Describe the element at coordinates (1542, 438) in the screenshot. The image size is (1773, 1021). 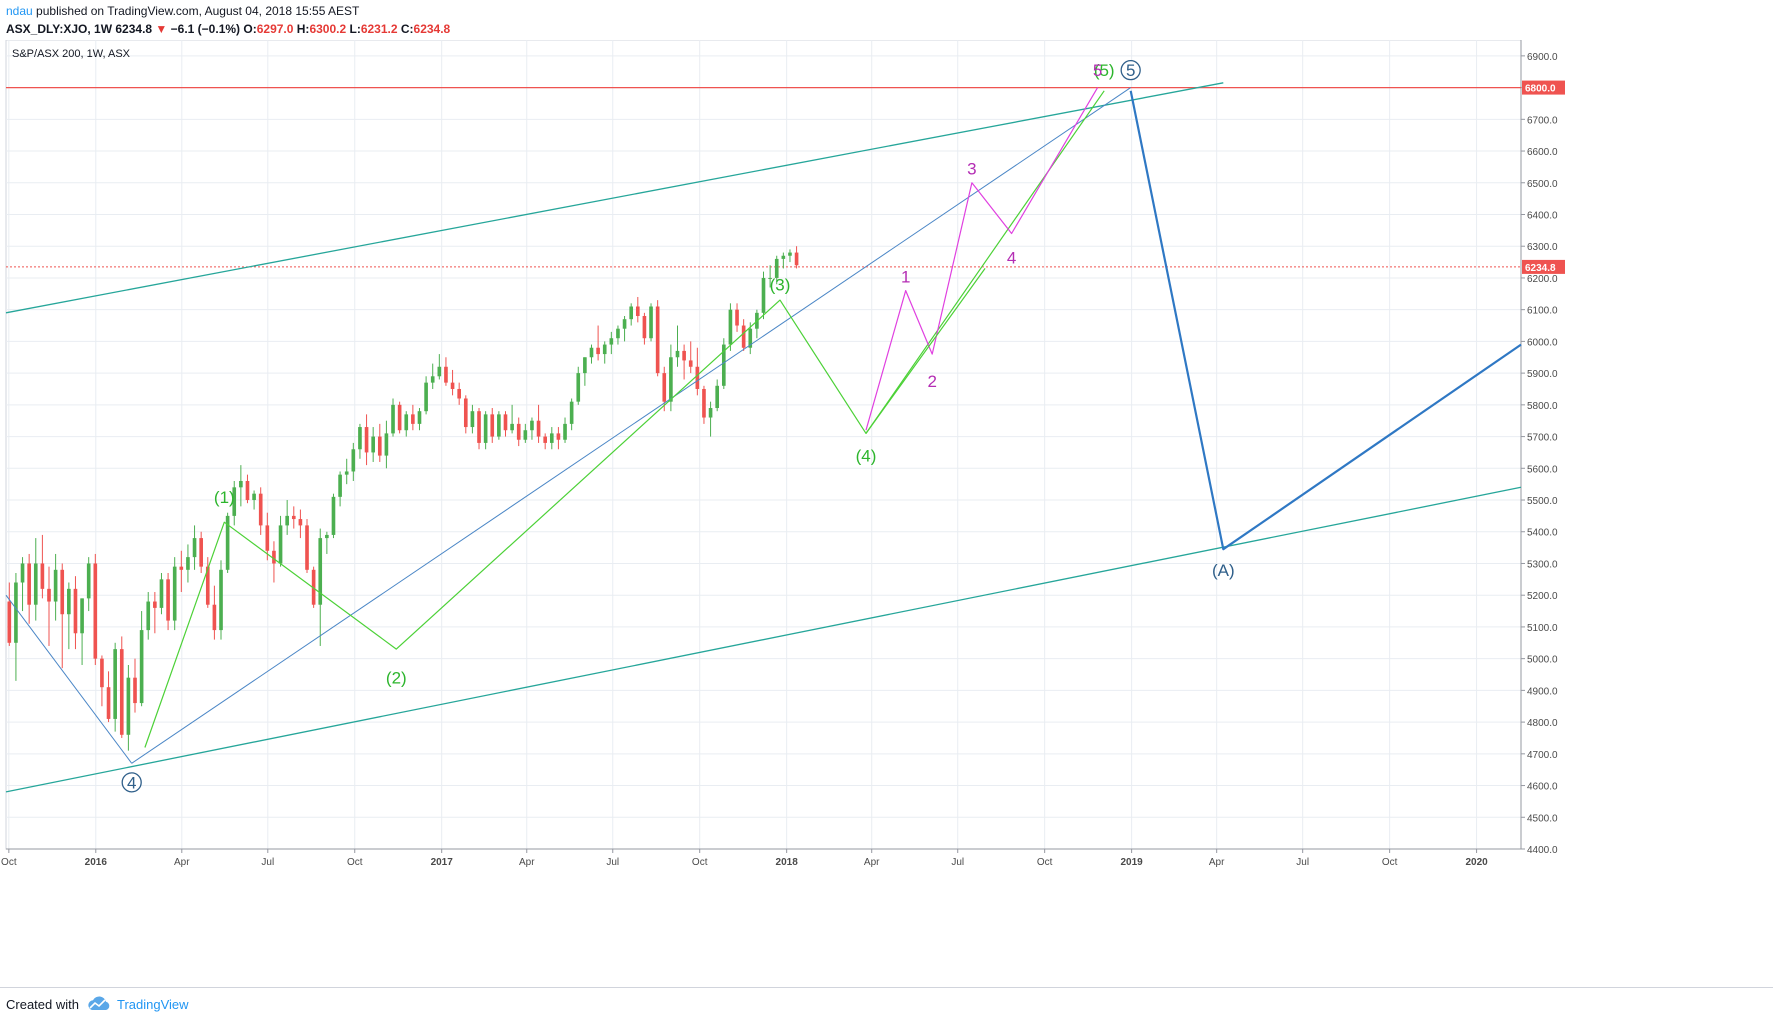
I see `y-tick-label: 5700.0` at that location.